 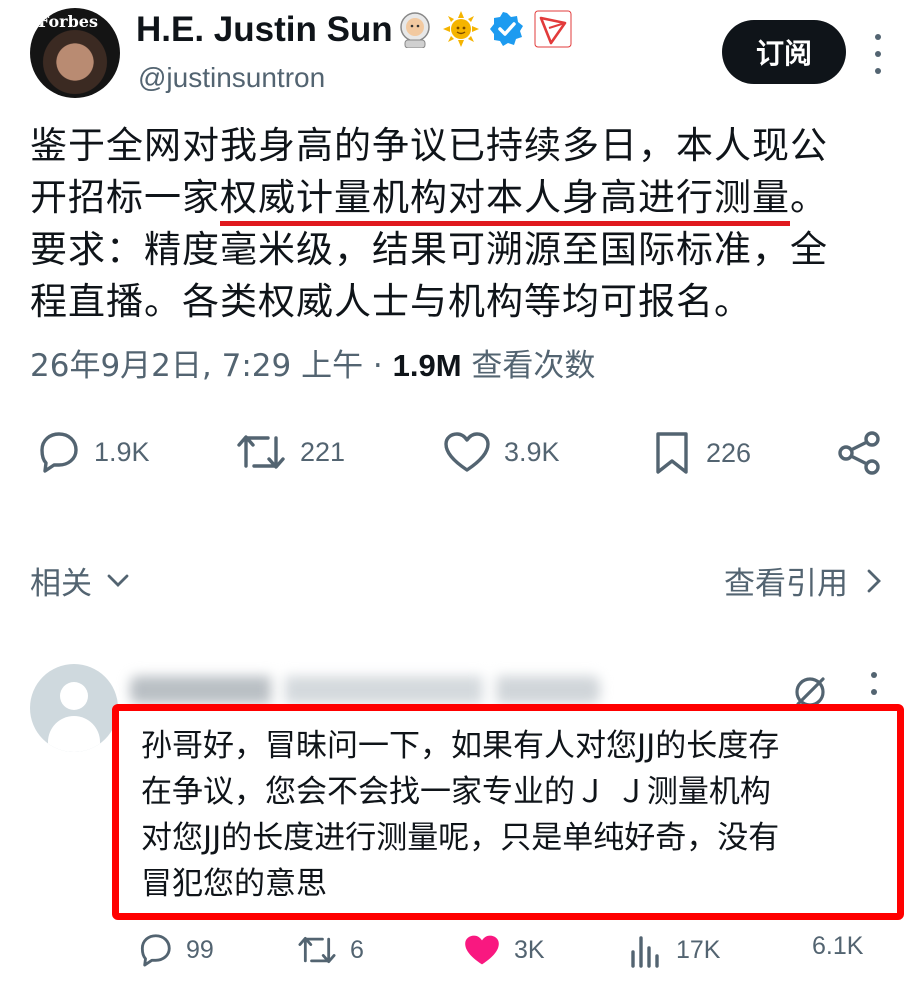 What do you see at coordinates (505, 201) in the screenshot?
I see `tweet-highlight: 权威计量机构对本人身高进行测量` at bounding box center [505, 201].